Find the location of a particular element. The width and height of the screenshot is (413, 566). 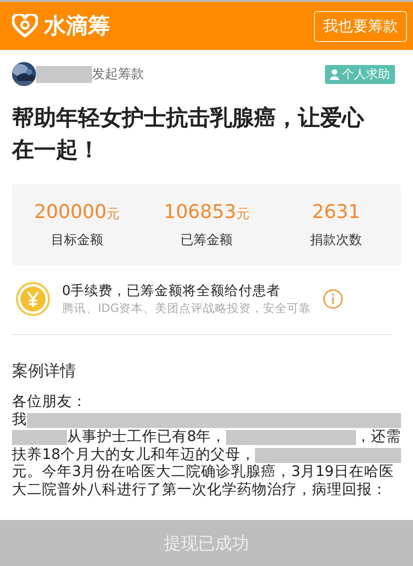

initiator-label: 发起筹款 is located at coordinates (118, 74).